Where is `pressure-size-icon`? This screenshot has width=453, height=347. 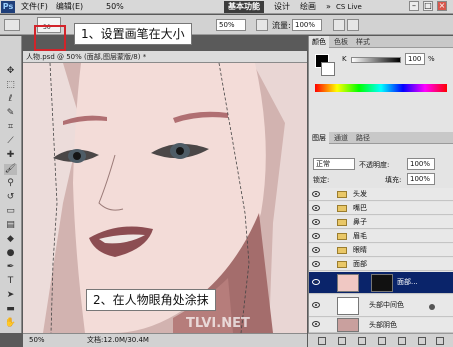 pressure-size-icon is located at coordinates (353, 25).